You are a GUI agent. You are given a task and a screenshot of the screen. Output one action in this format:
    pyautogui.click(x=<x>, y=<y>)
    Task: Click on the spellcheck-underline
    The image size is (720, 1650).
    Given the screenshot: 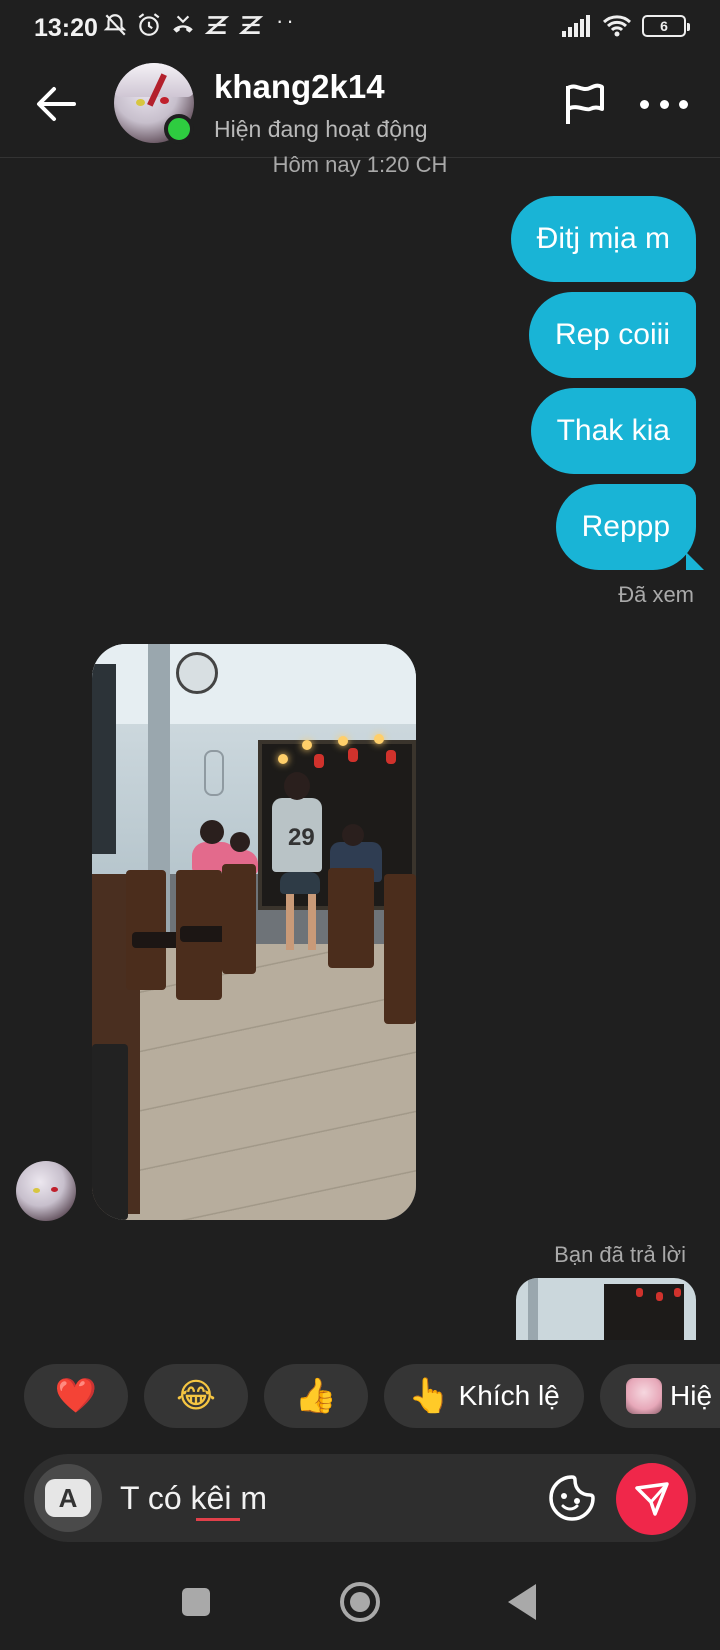 What is the action you would take?
    pyautogui.click(x=218, y=1519)
    